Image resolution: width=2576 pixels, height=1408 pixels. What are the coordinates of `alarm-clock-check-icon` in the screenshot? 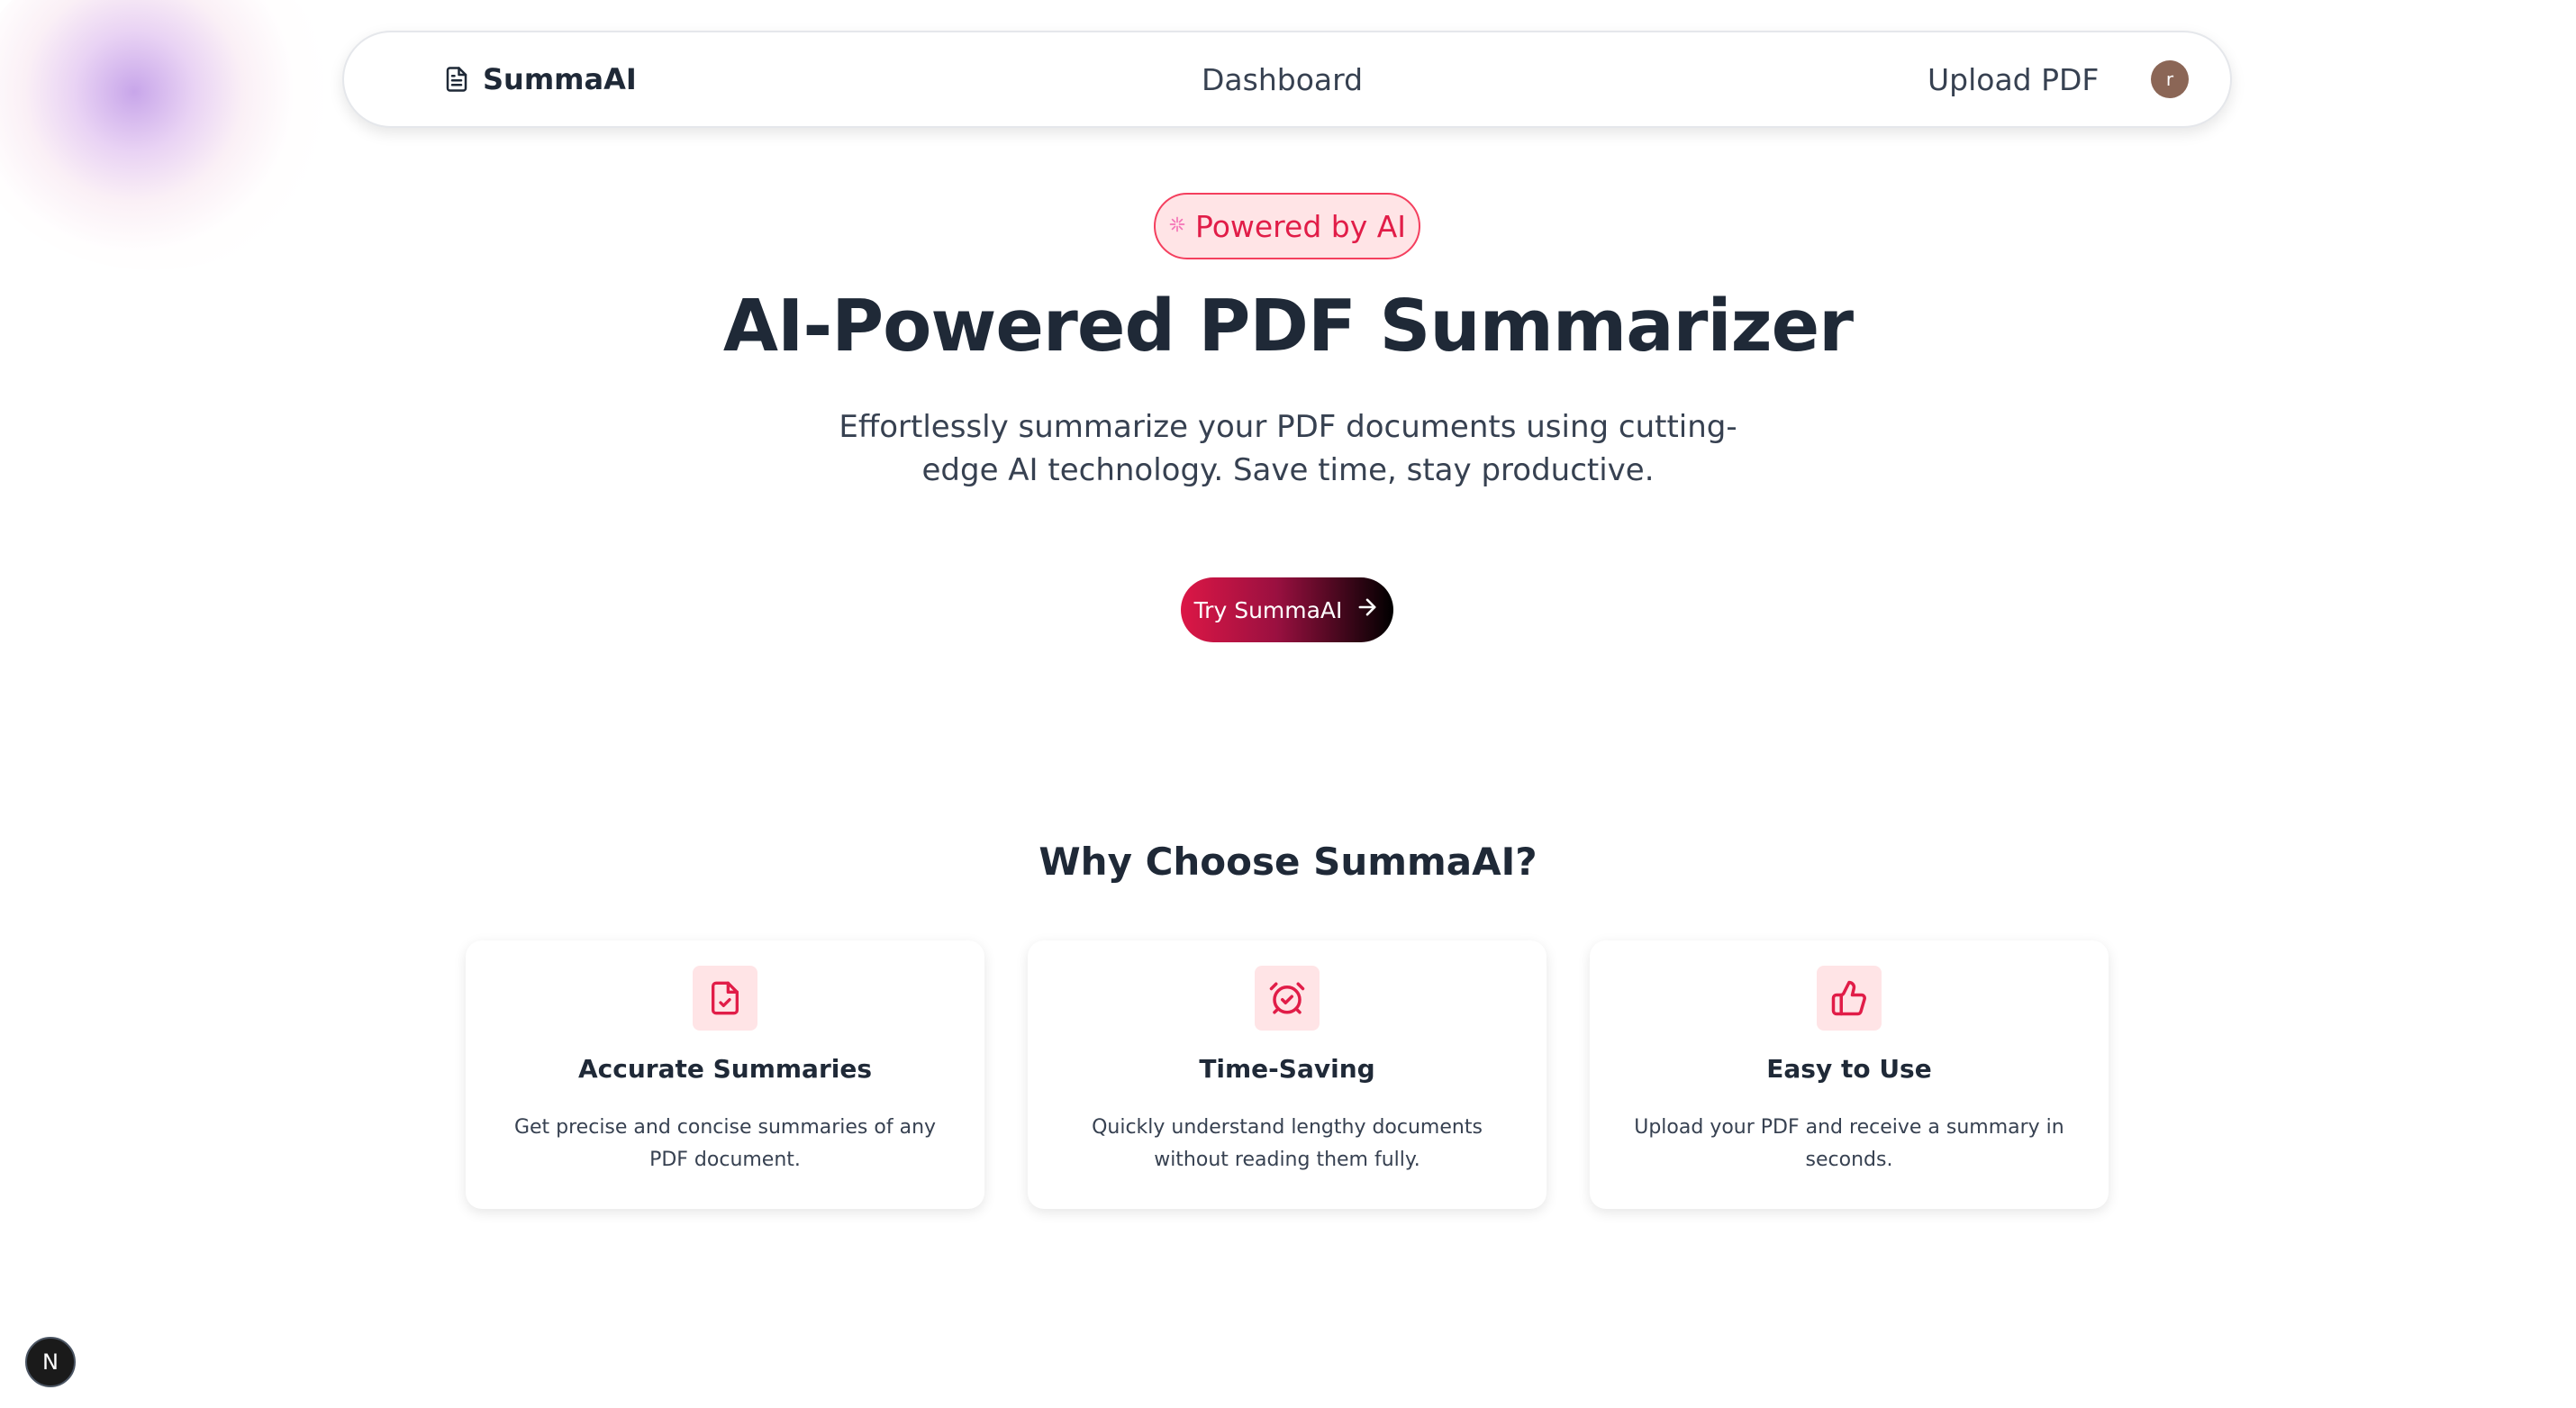 It's located at (1287, 999).